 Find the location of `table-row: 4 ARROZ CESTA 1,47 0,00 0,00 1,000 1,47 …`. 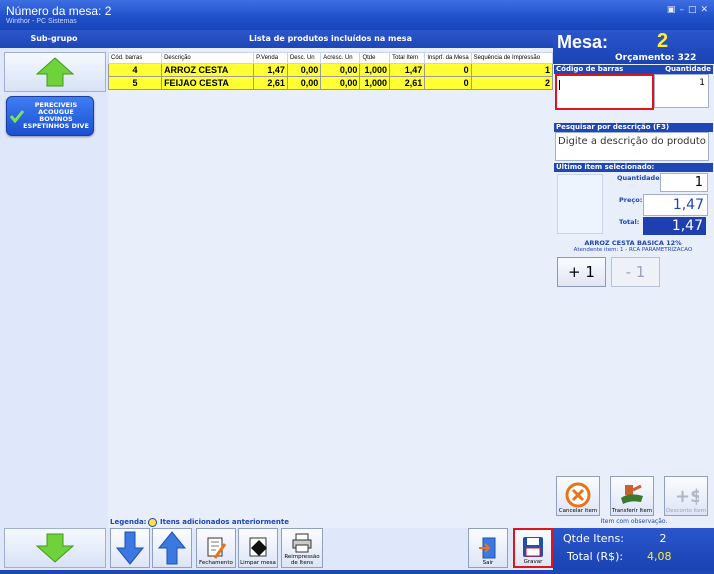

table-row: 4 ARROZ CESTA 1,47 0,00 0,00 1,000 1,47 … is located at coordinates (330, 70).